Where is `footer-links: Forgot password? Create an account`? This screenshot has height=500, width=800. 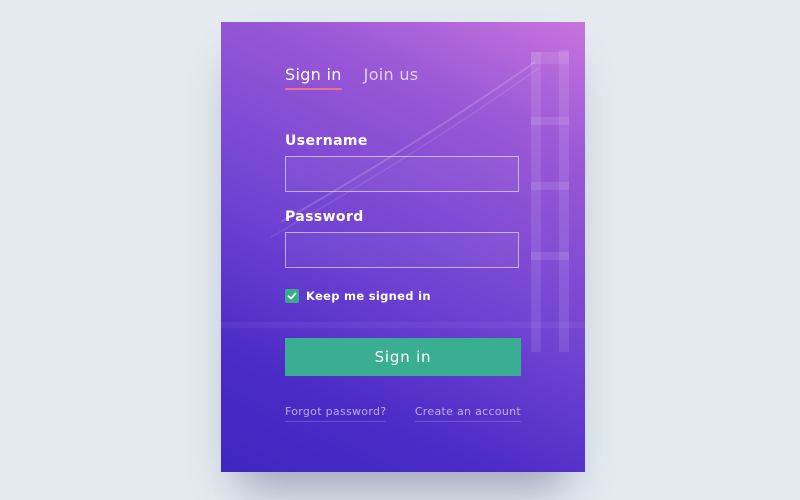 footer-links: Forgot password? Create an account is located at coordinates (403, 413).